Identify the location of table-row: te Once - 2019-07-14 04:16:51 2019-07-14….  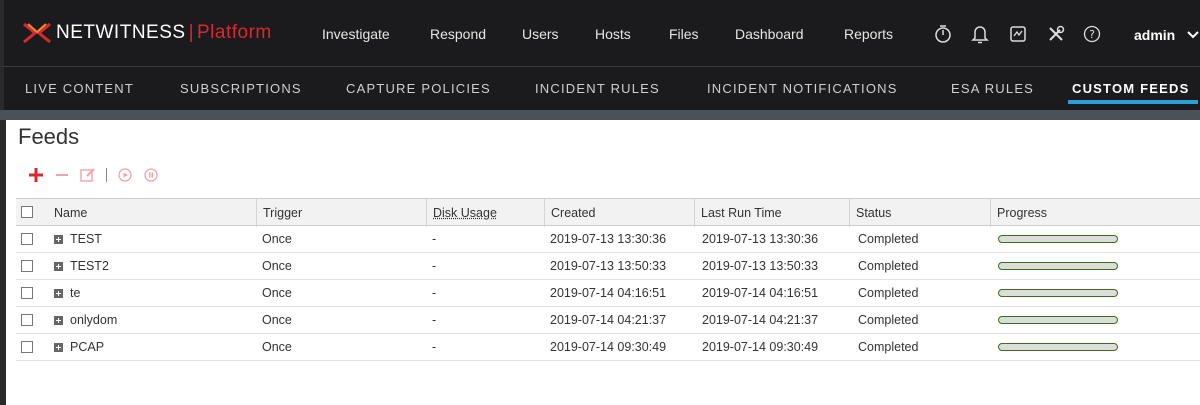
(608, 293).